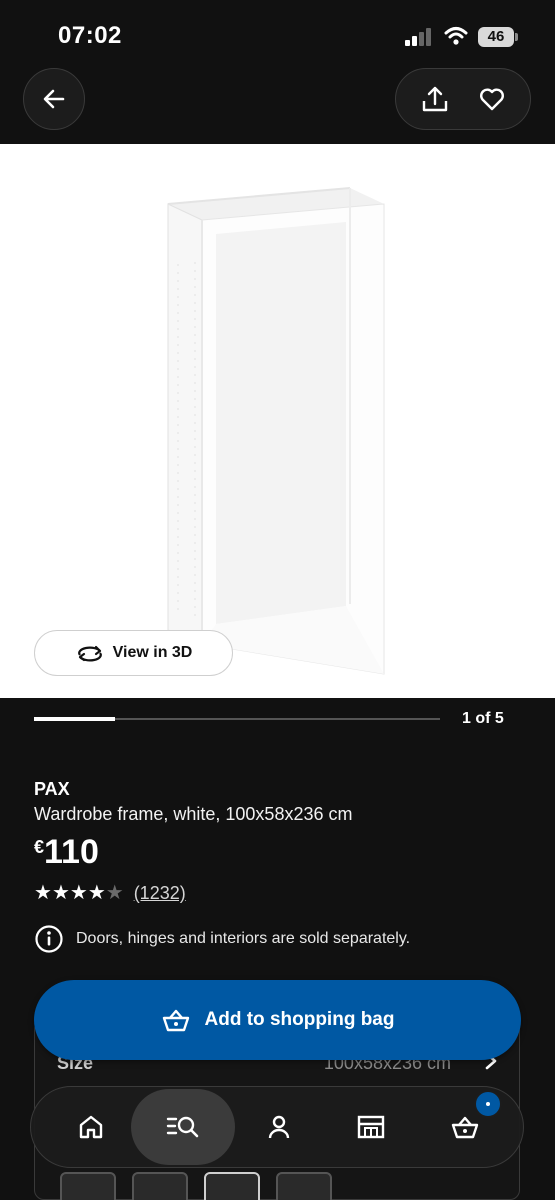 This screenshot has width=555, height=1200. What do you see at coordinates (483, 718) in the screenshot?
I see `gallery-page-indicator: 1 of 5` at bounding box center [483, 718].